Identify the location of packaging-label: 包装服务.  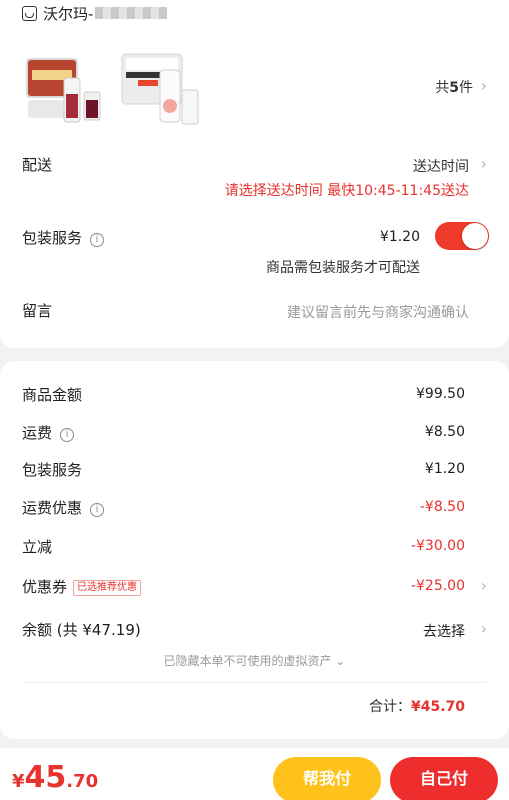
(52, 238).